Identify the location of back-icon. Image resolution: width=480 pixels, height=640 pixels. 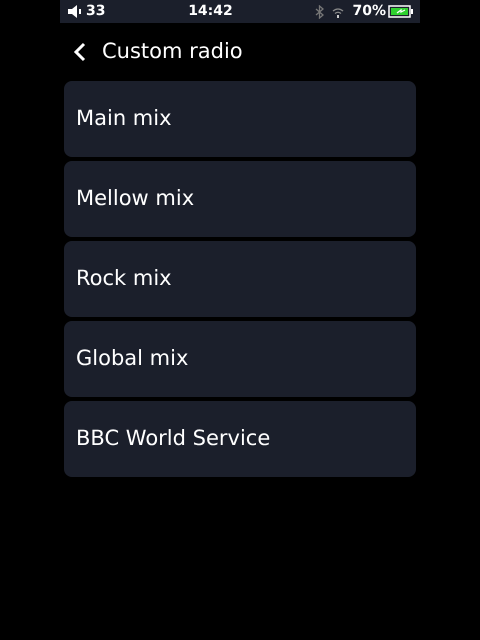
(80, 52).